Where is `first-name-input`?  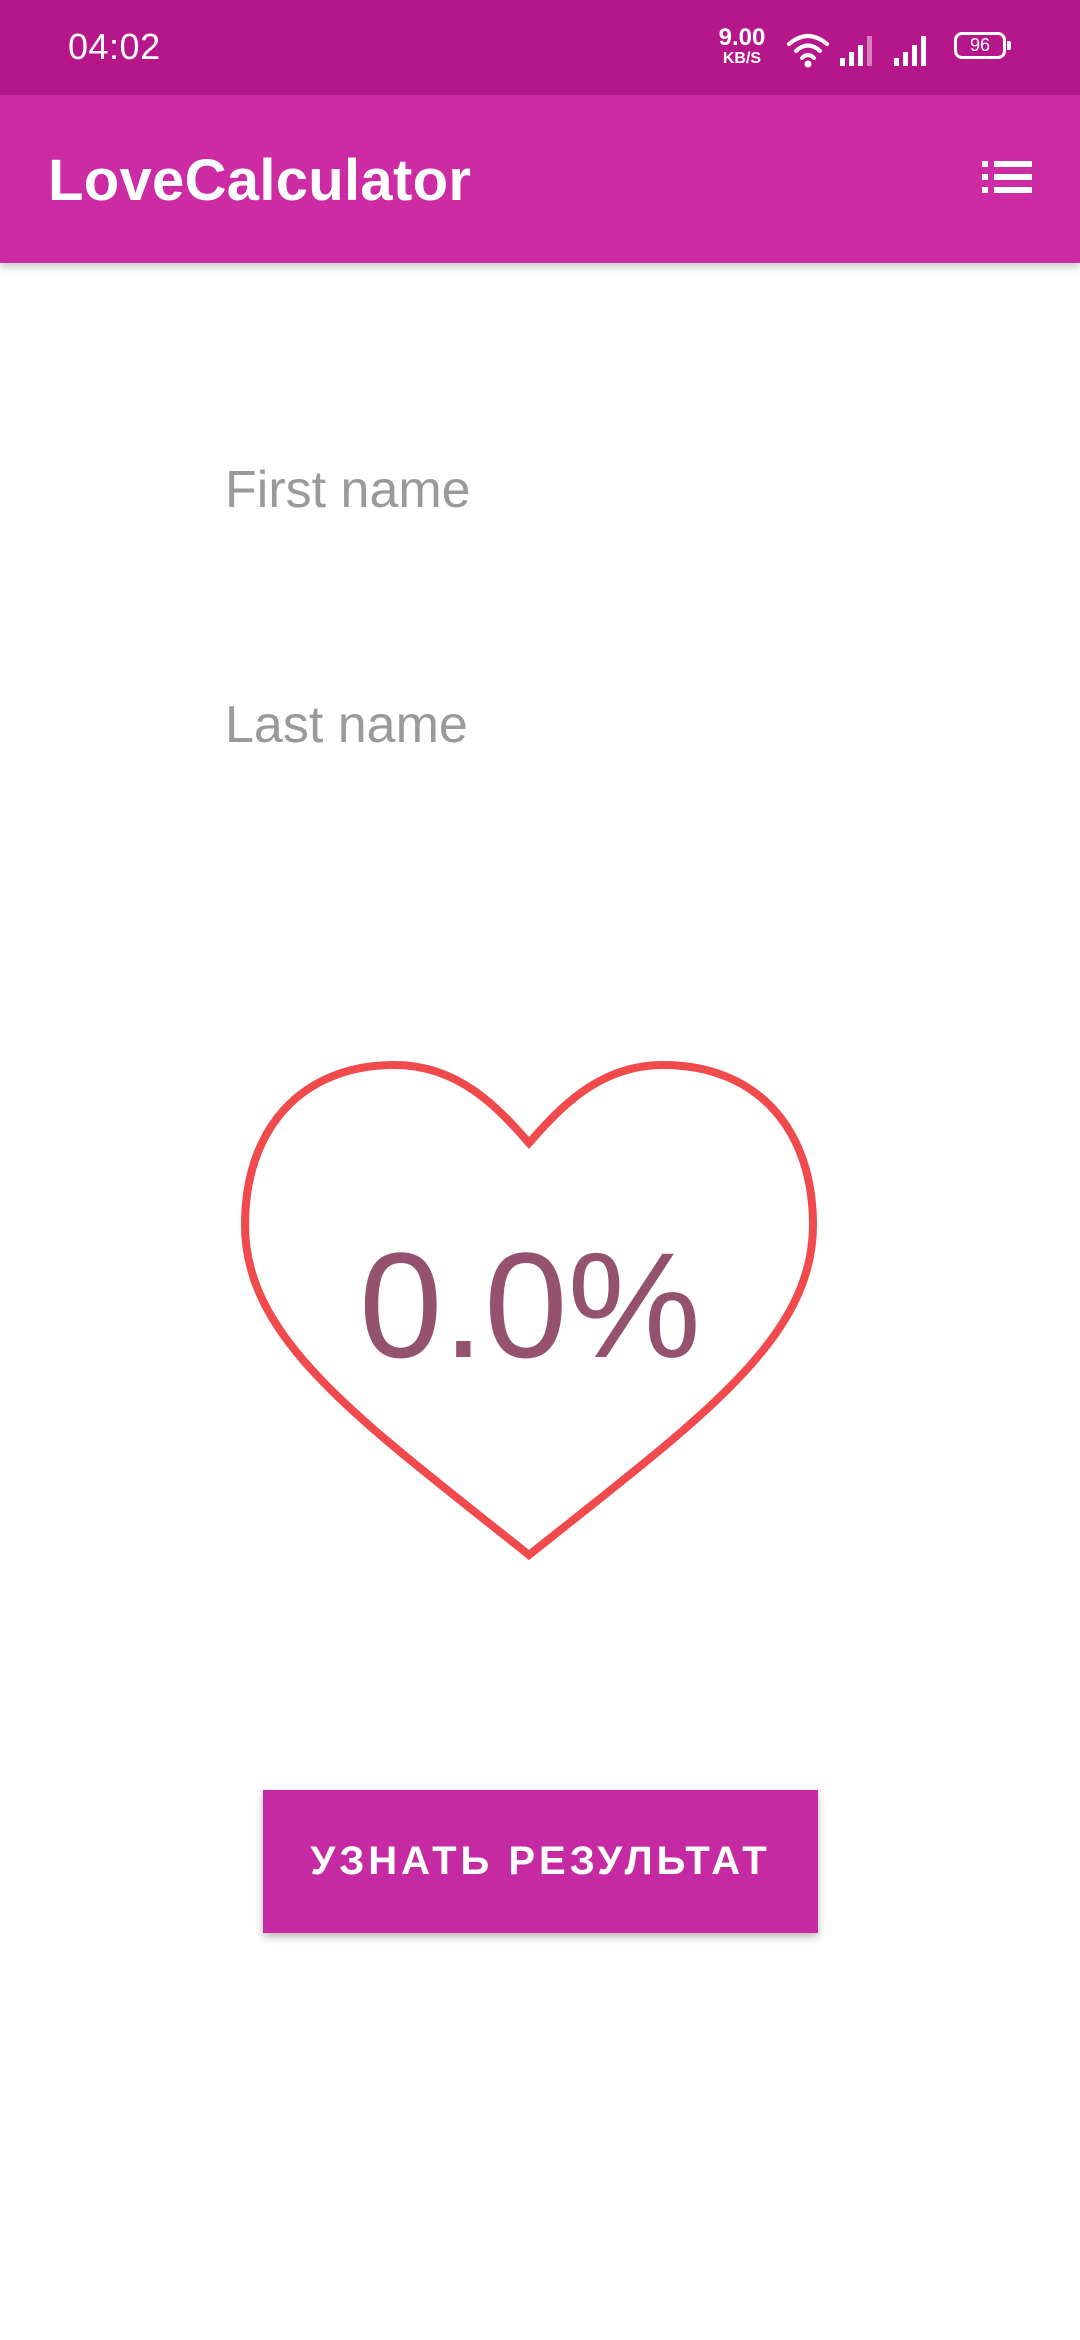
first-name-input is located at coordinates (575, 490).